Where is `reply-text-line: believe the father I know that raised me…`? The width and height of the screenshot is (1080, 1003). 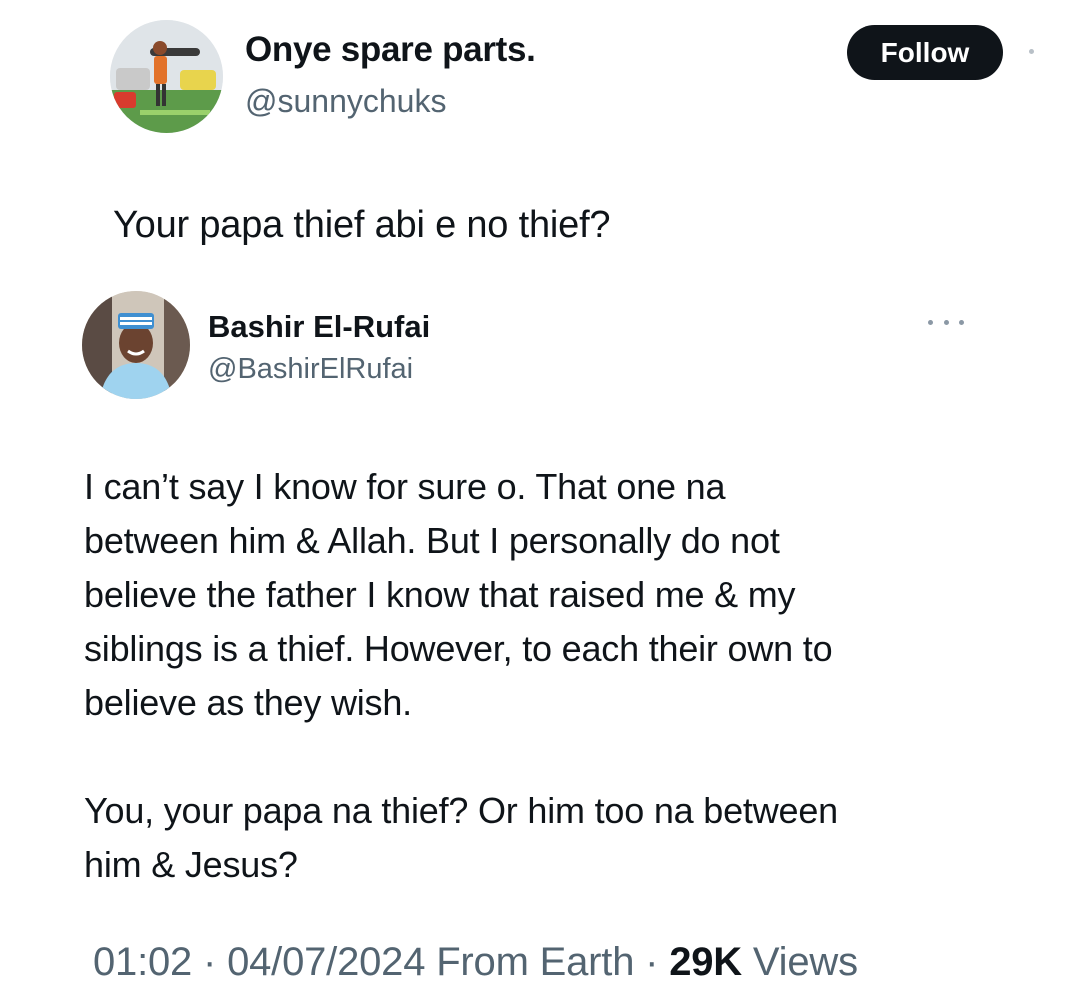
reply-text-line: believe the father I know that raised me… is located at coordinates (440, 594).